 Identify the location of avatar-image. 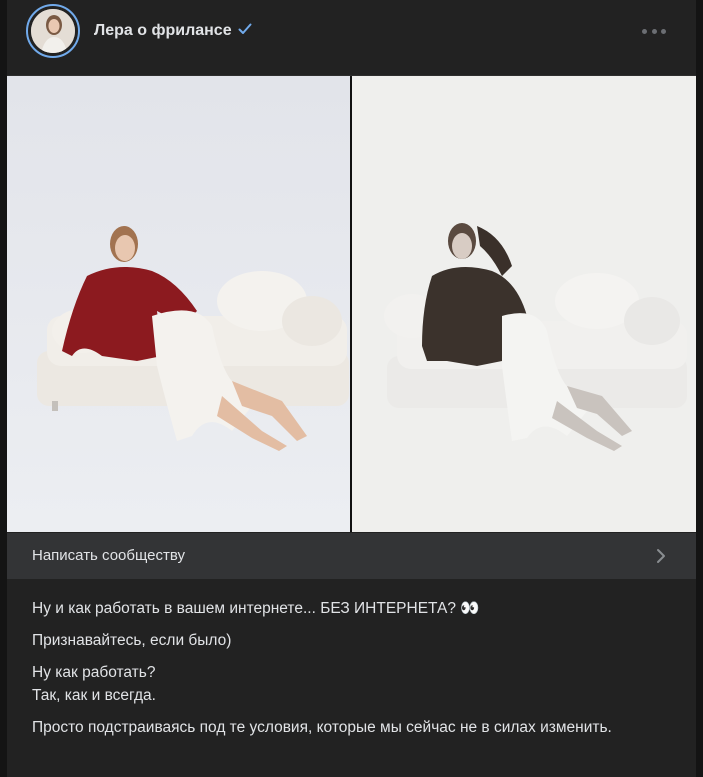
(53, 31).